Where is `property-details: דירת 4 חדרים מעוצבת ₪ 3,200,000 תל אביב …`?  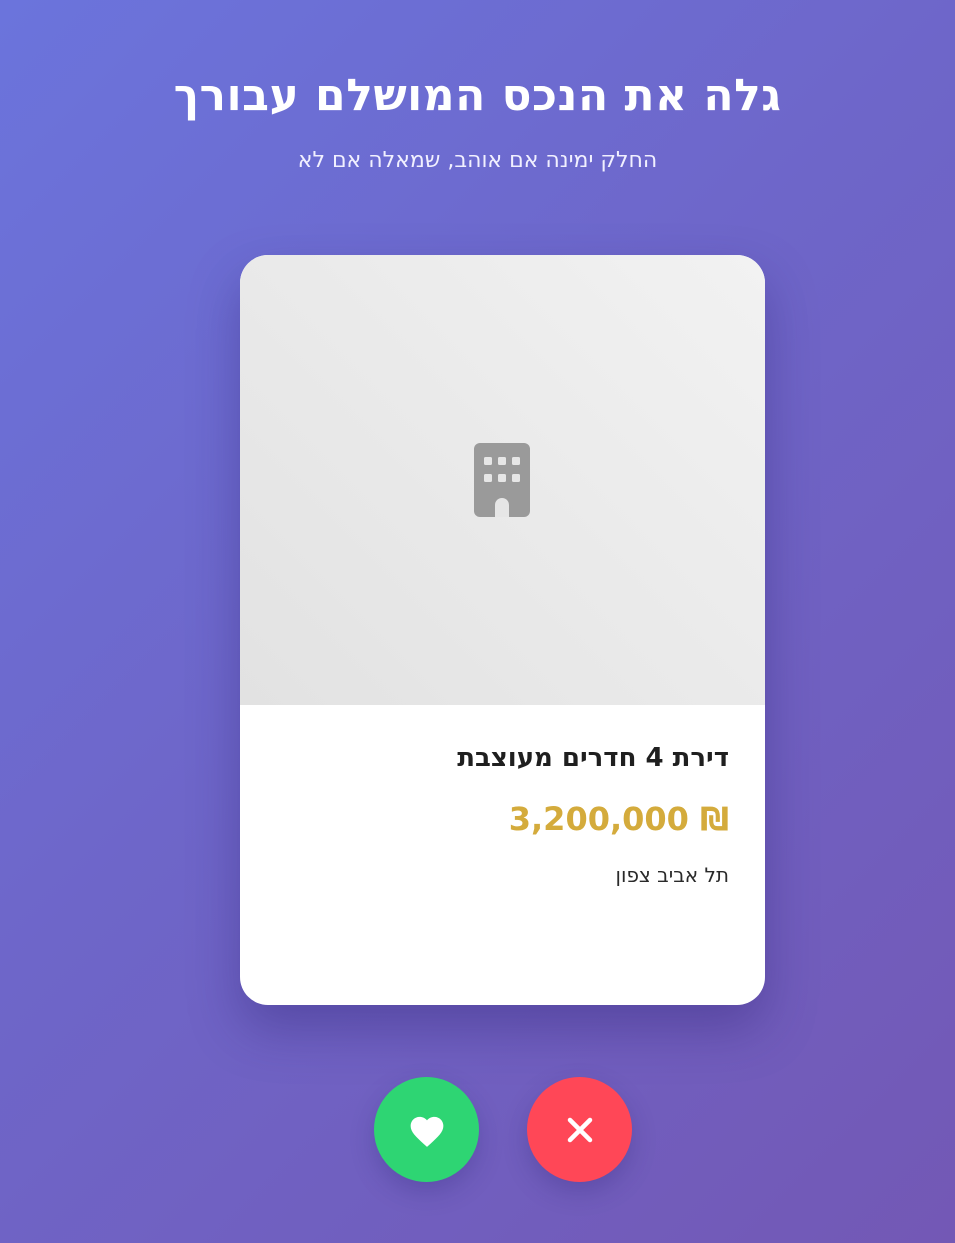 property-details: דירת 4 חדרים מעוצבת ₪ 3,200,000 תל אביב … is located at coordinates (502, 855).